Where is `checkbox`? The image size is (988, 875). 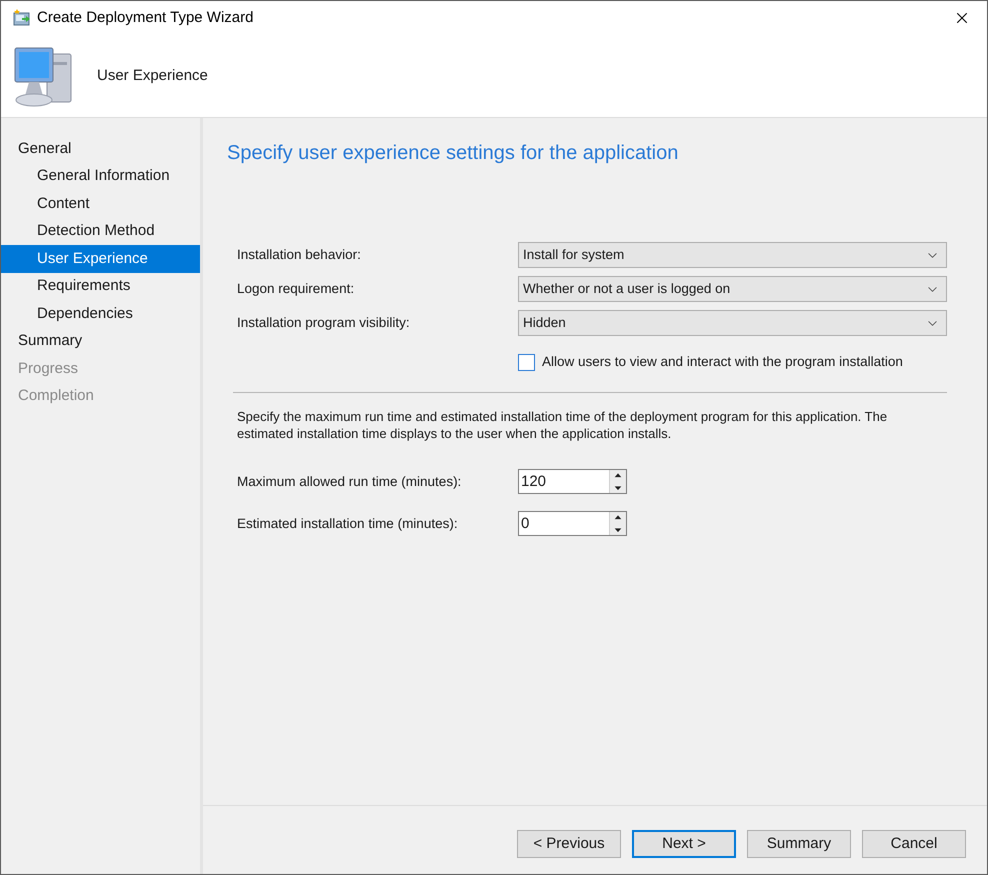 checkbox is located at coordinates (526, 362).